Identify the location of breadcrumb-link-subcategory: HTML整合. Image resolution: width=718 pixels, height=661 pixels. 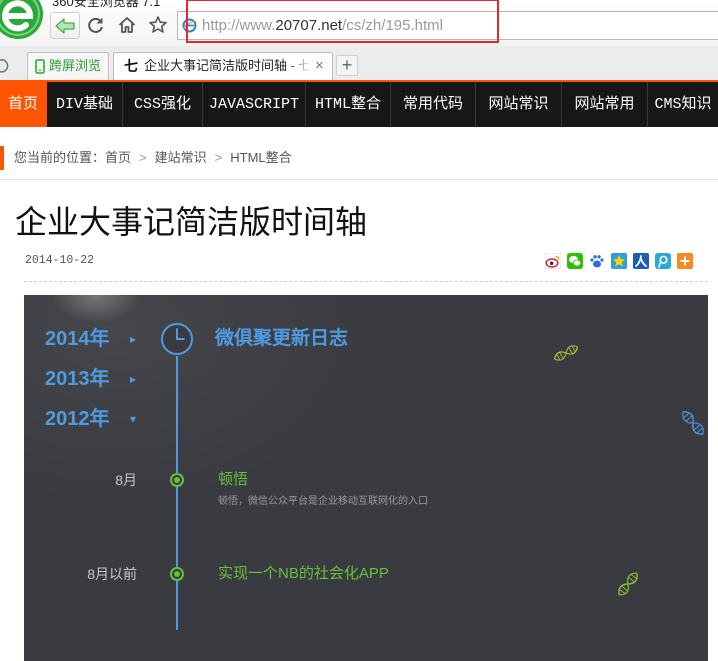
(260, 157).